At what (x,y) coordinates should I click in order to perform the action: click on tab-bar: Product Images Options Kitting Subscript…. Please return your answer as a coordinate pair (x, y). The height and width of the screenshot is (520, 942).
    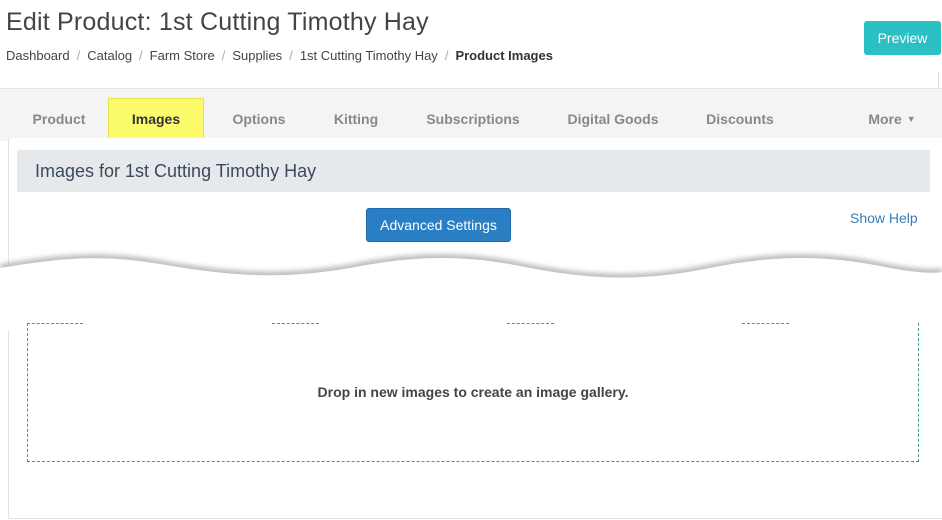
    Looking at the image, I should click on (471, 114).